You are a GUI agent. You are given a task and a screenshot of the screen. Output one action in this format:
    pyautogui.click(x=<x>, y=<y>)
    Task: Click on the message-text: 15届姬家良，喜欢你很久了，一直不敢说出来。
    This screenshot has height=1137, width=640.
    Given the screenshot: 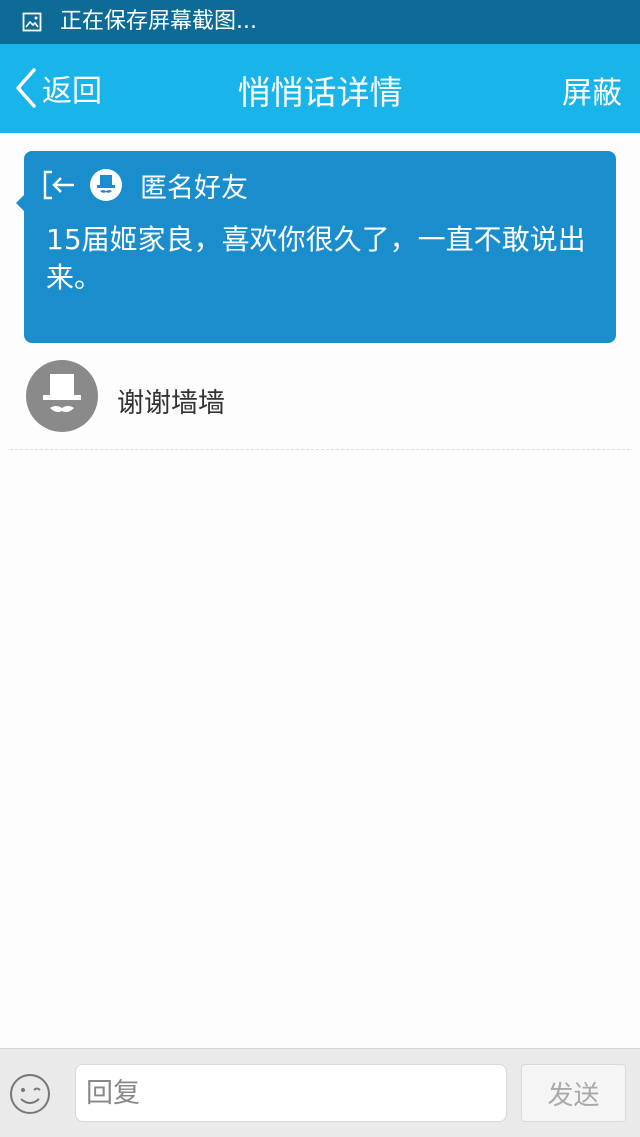 What is the action you would take?
    pyautogui.click(x=316, y=258)
    